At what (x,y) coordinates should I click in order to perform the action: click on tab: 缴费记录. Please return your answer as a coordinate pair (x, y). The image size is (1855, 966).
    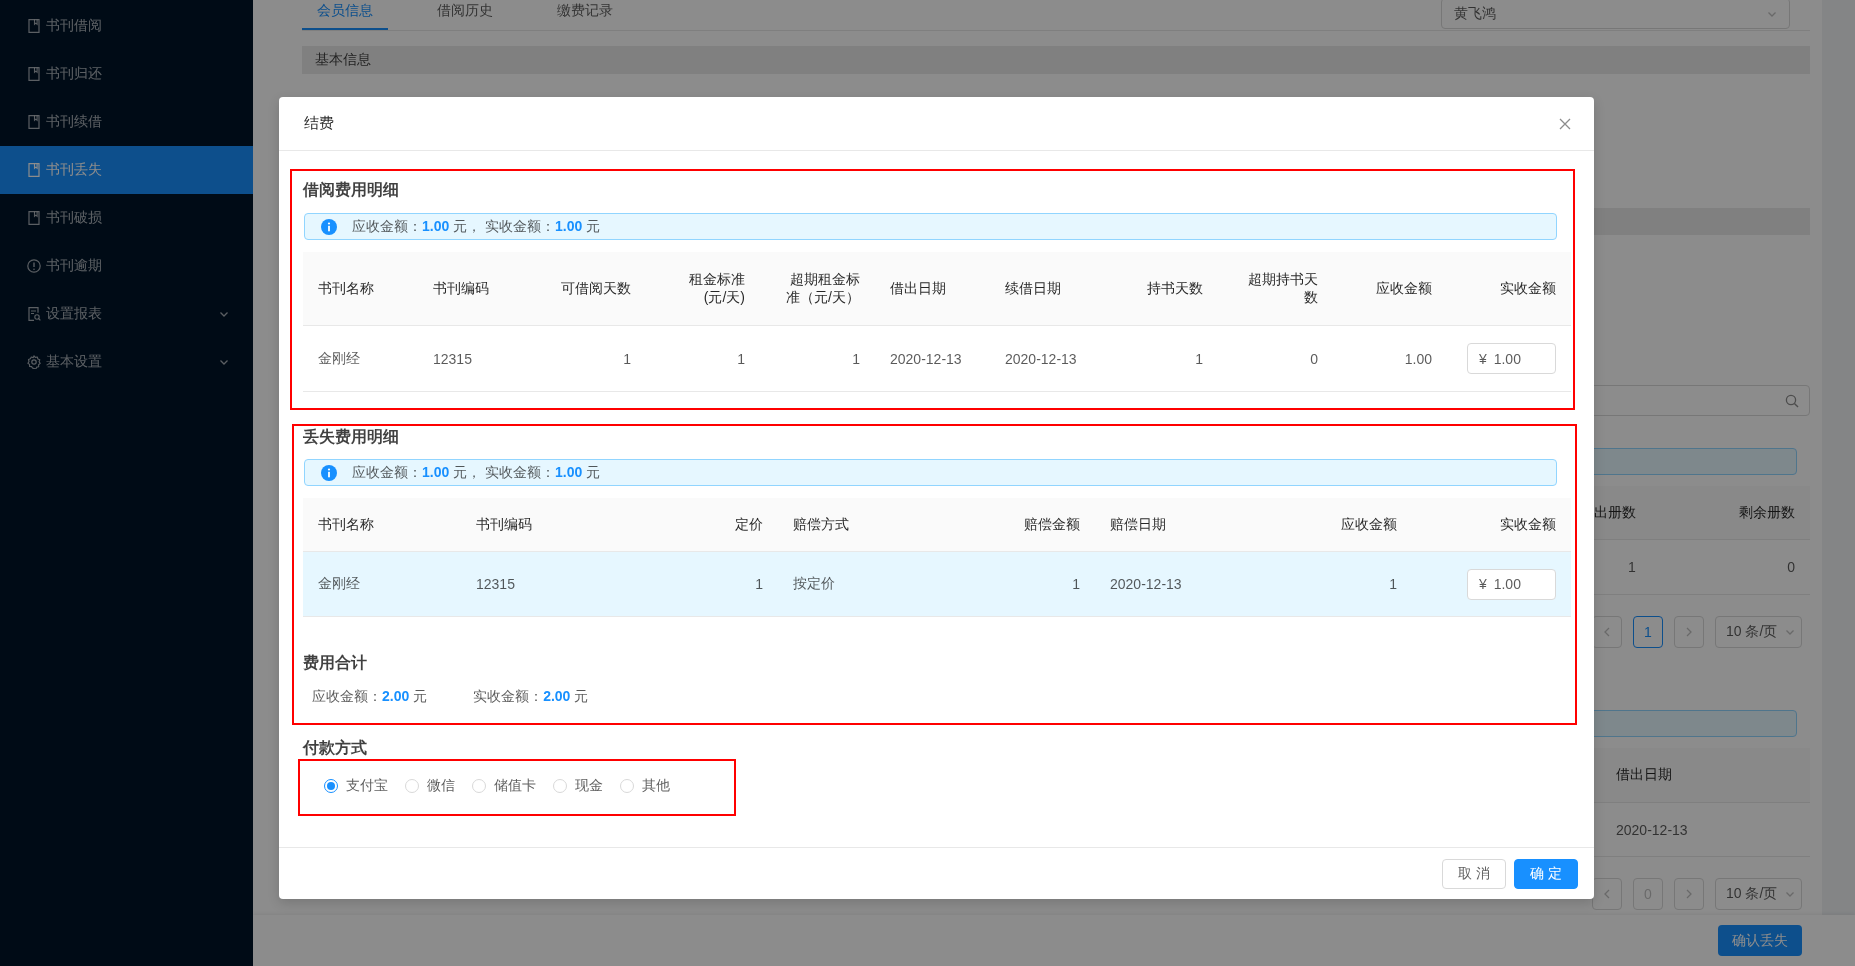
    Looking at the image, I should click on (585, 15).